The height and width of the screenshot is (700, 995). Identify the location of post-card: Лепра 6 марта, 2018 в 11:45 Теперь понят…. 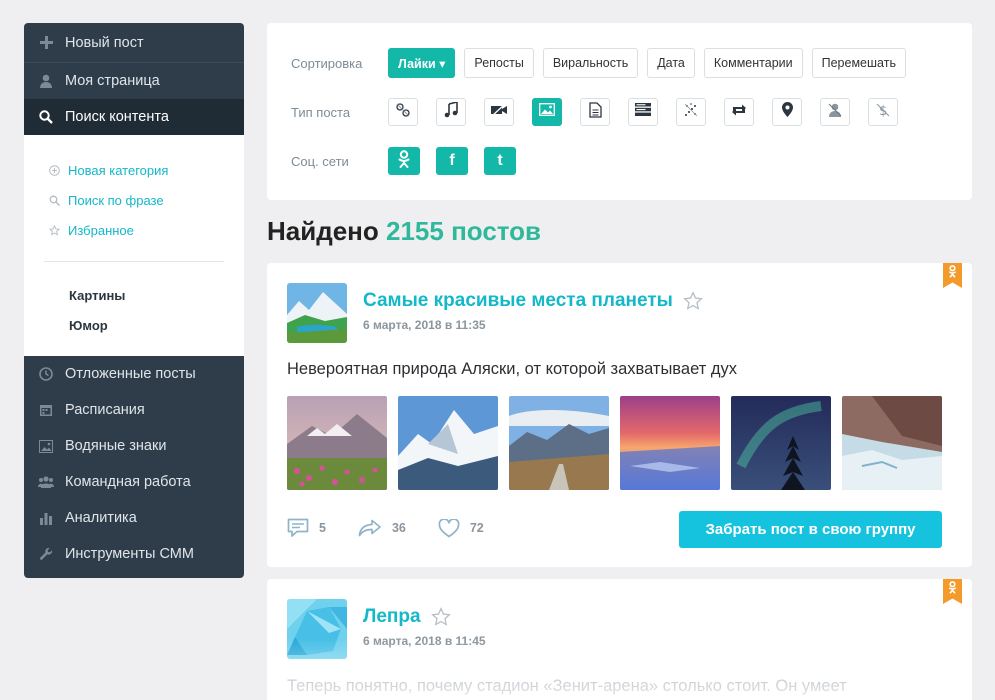
(619, 639).